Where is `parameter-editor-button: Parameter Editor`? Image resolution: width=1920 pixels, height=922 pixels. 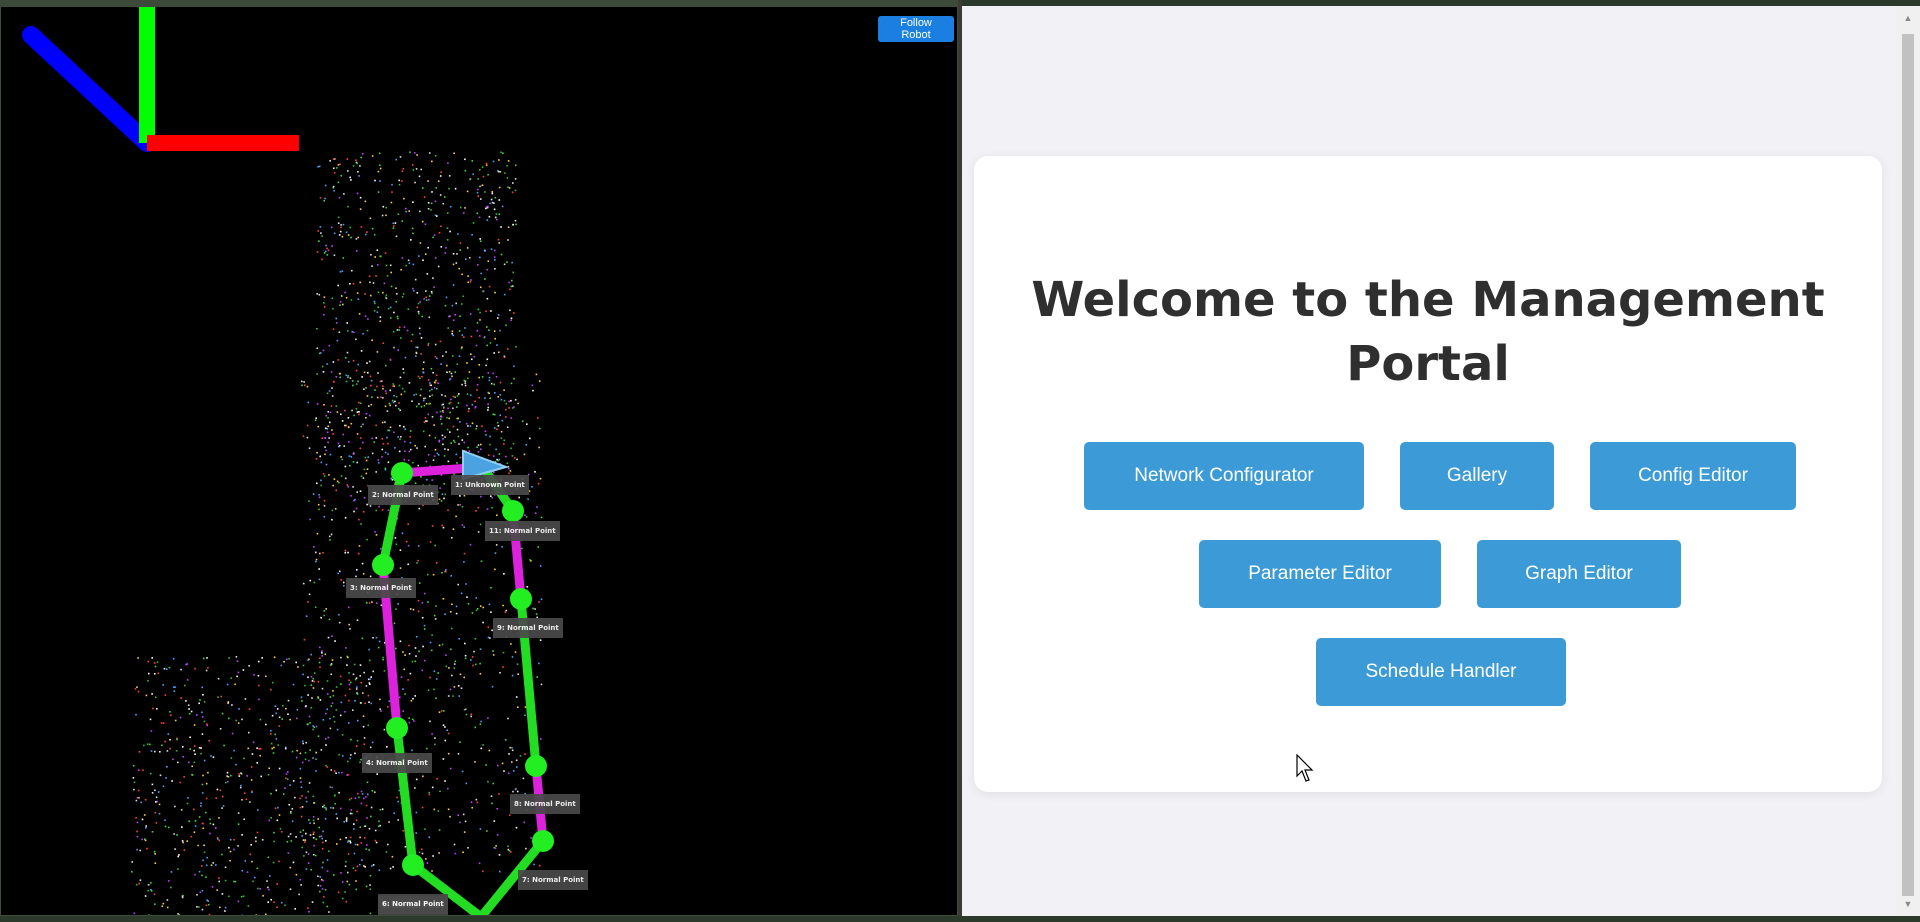
parameter-editor-button: Parameter Editor is located at coordinates (1320, 574).